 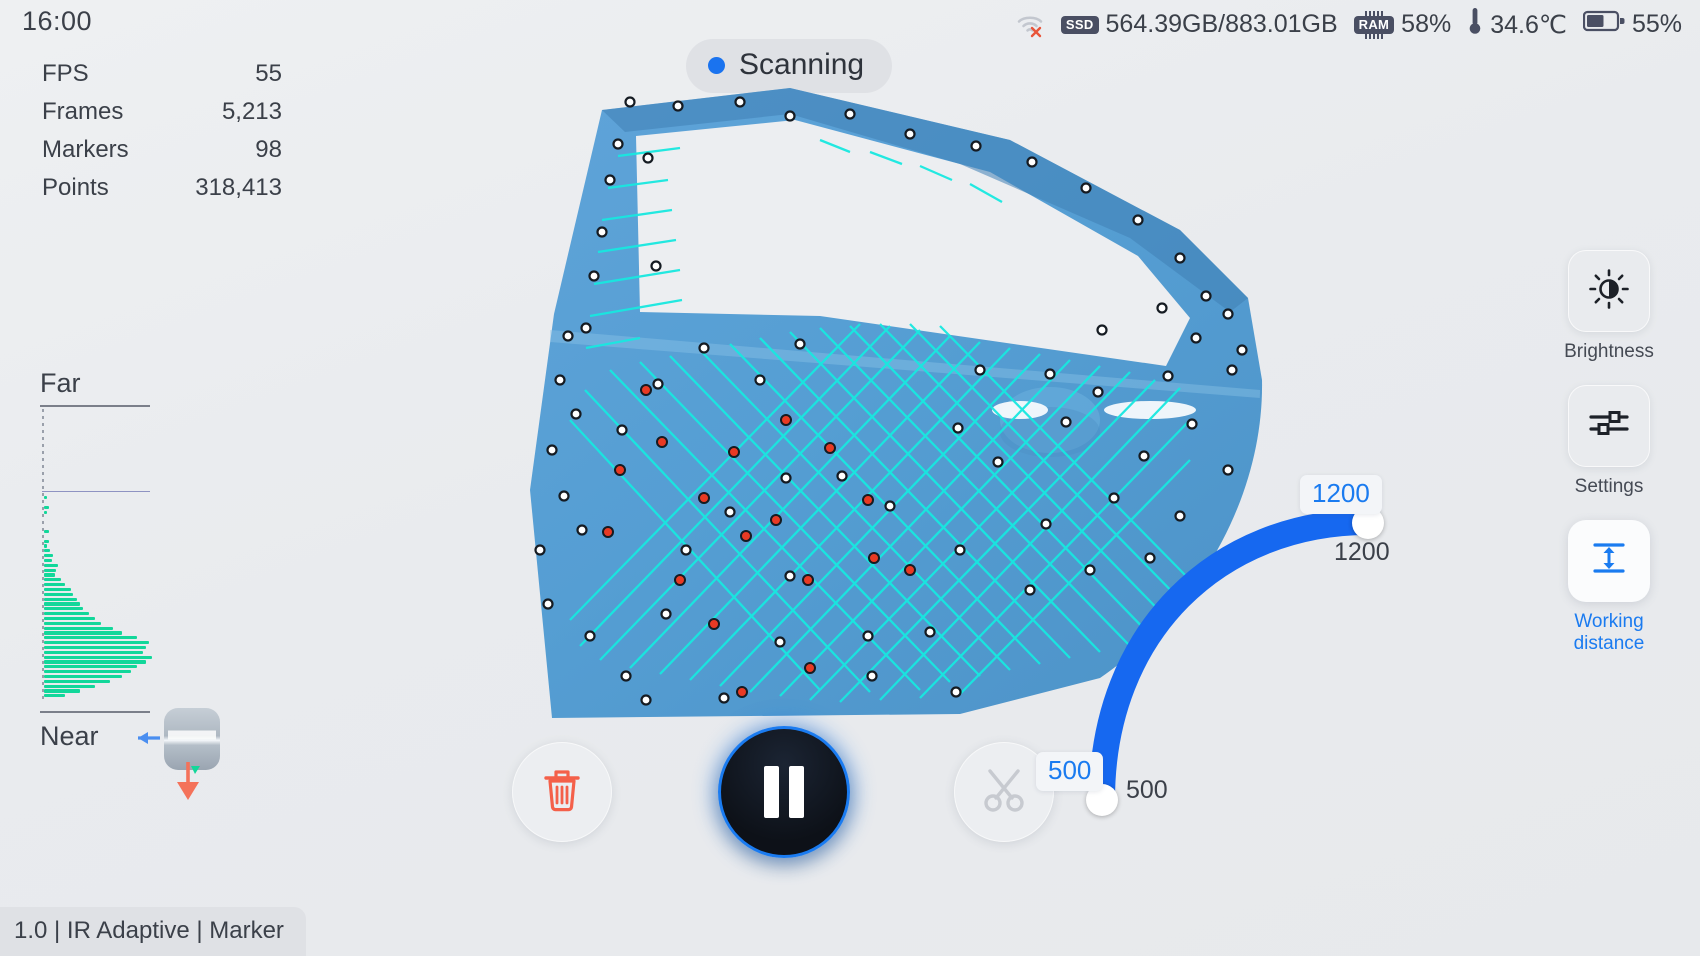 I want to click on stat-row-fps: FPS 55, so click(x=162, y=74).